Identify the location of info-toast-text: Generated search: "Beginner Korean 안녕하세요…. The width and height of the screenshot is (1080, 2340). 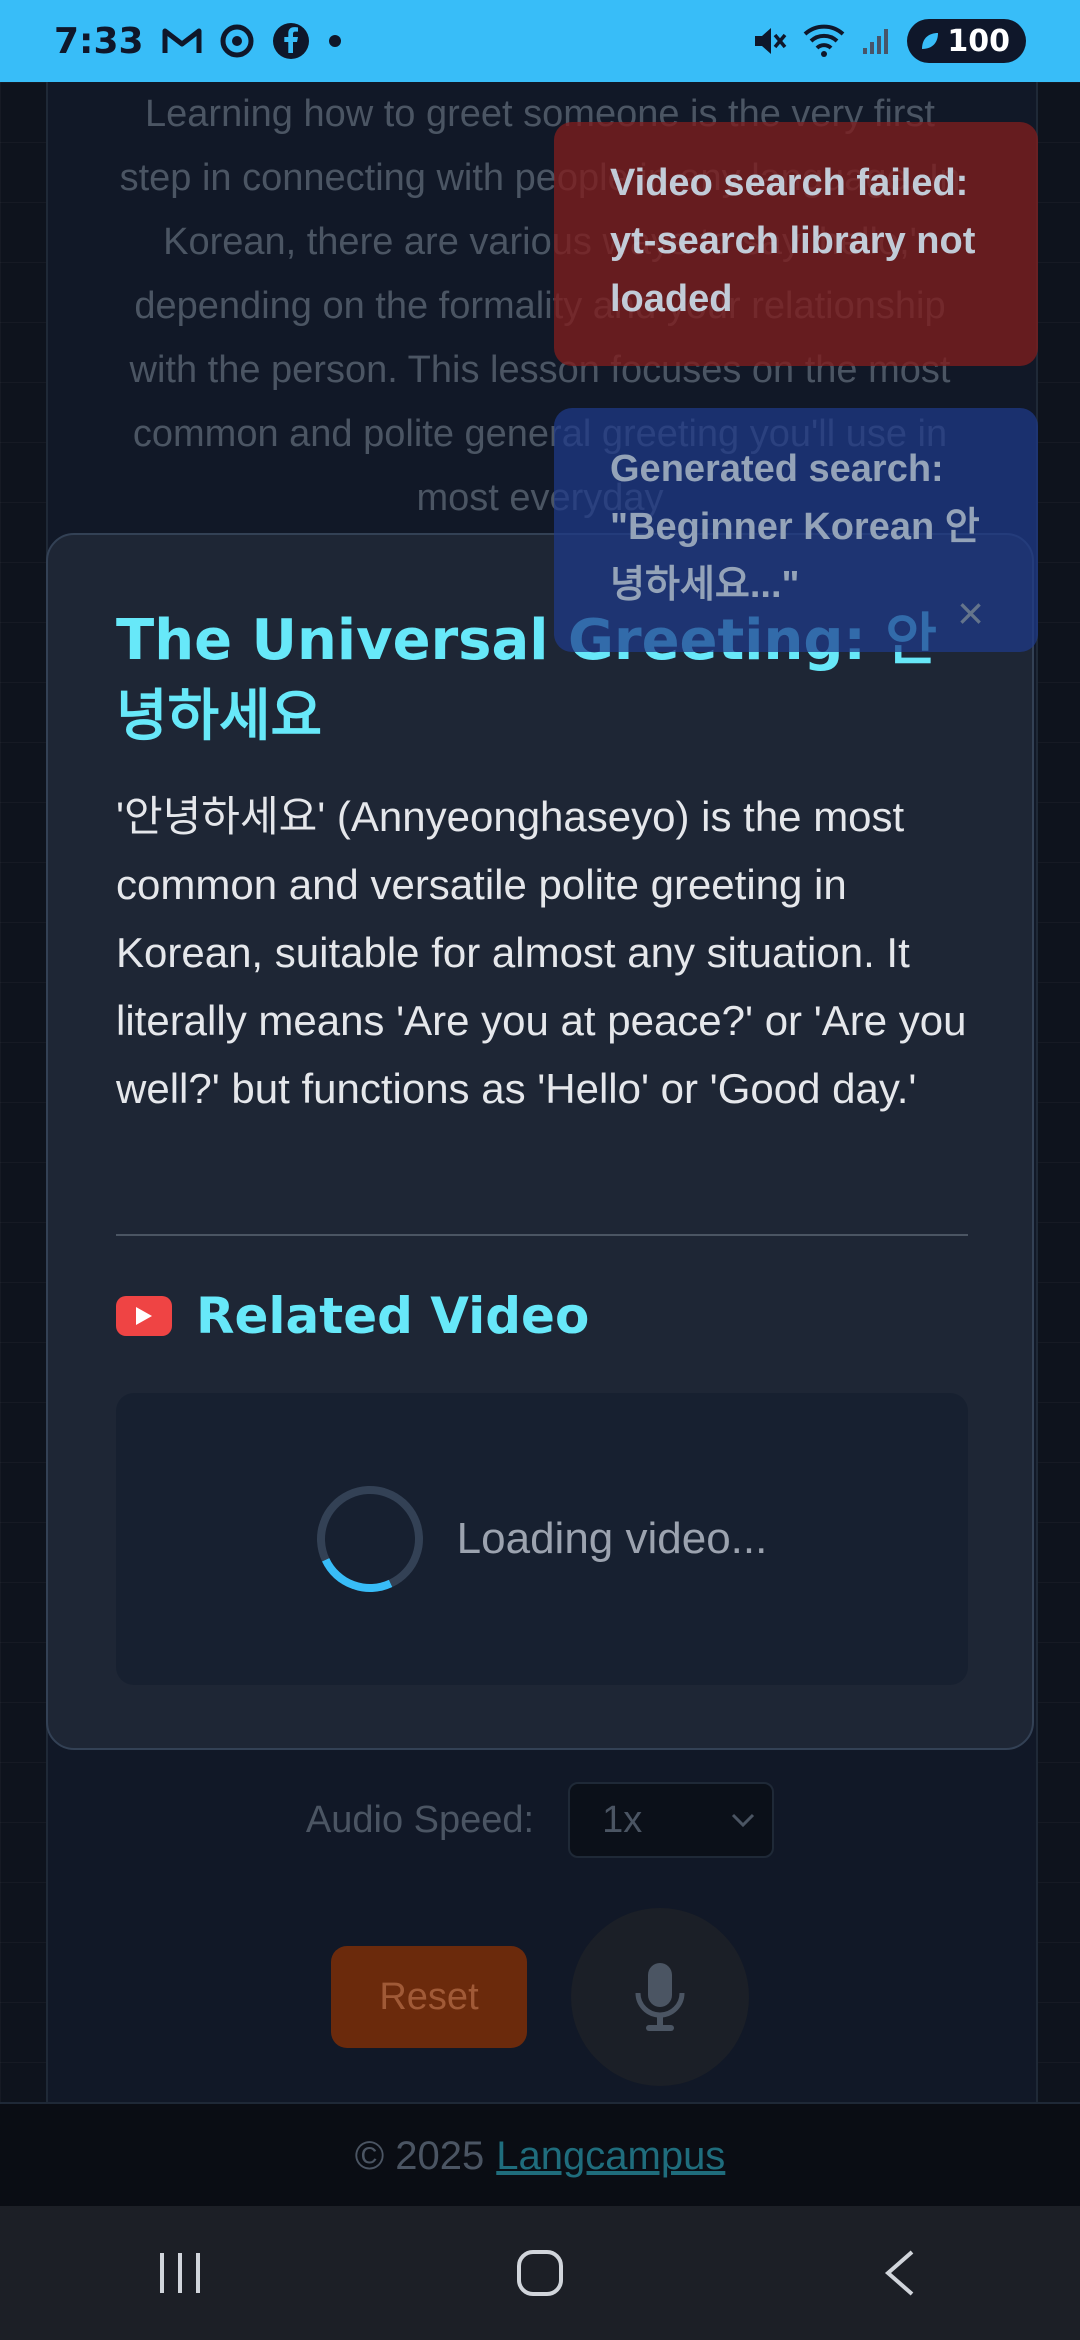
(795, 527).